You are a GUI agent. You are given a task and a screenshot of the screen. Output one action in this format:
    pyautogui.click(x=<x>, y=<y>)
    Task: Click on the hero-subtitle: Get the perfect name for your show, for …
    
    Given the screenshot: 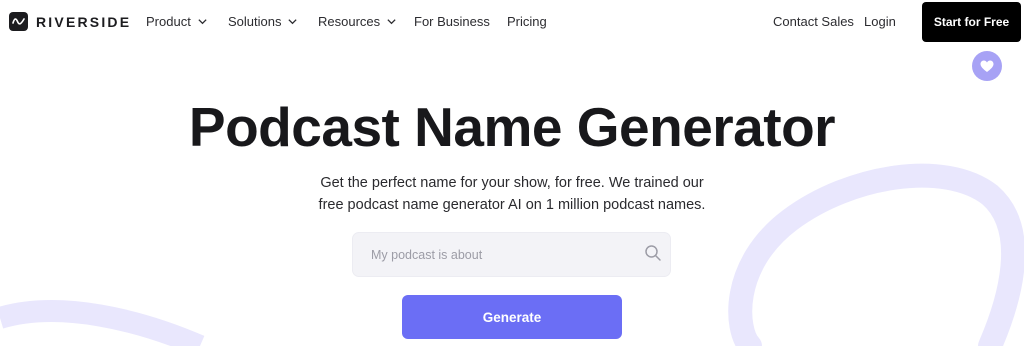 What is the action you would take?
    pyautogui.click(x=512, y=194)
    